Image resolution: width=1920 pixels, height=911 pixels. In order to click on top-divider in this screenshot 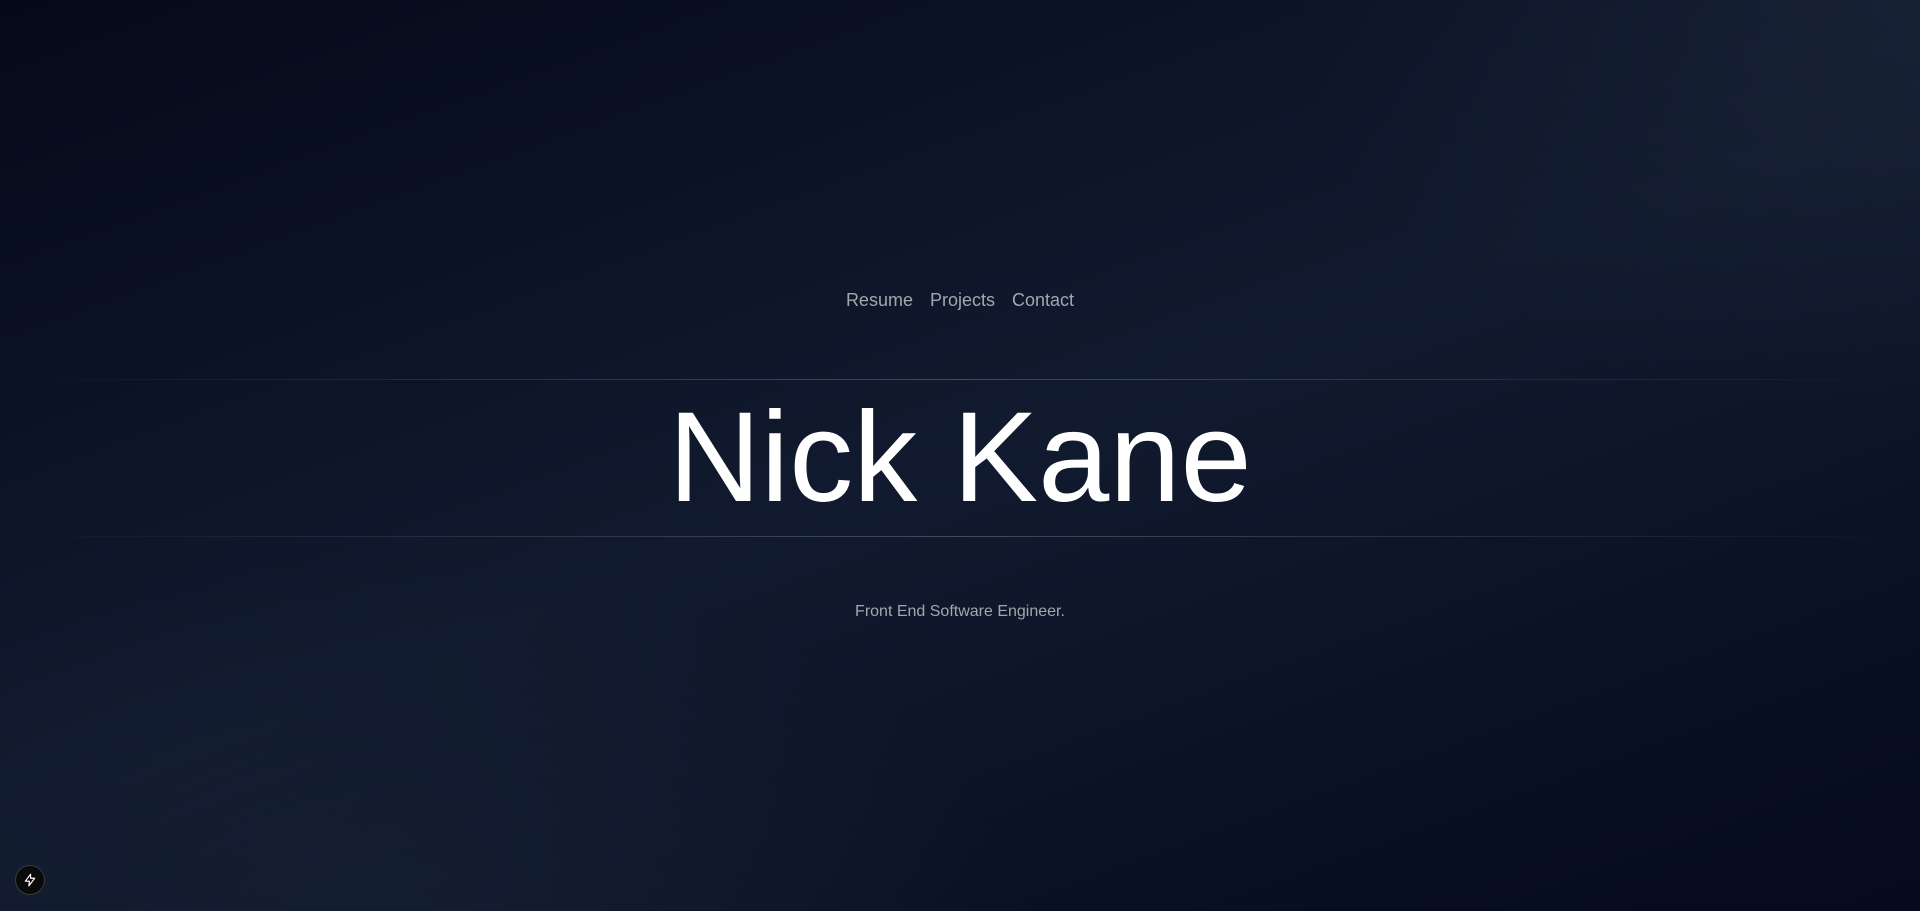, I will do `click(960, 379)`.